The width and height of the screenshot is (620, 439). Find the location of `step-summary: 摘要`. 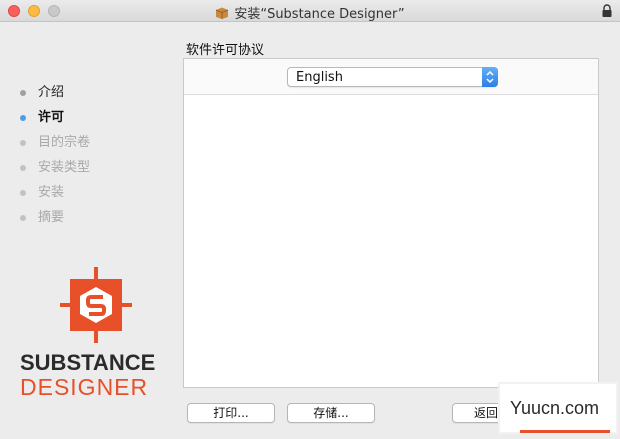

step-summary: 摘要 is located at coordinates (55, 217).